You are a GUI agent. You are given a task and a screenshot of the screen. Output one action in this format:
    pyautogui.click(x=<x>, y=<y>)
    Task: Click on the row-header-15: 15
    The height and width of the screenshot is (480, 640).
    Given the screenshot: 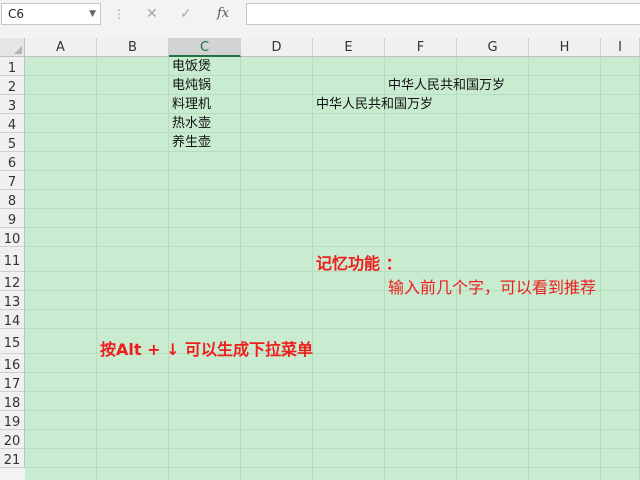 What is the action you would take?
    pyautogui.click(x=12, y=341)
    